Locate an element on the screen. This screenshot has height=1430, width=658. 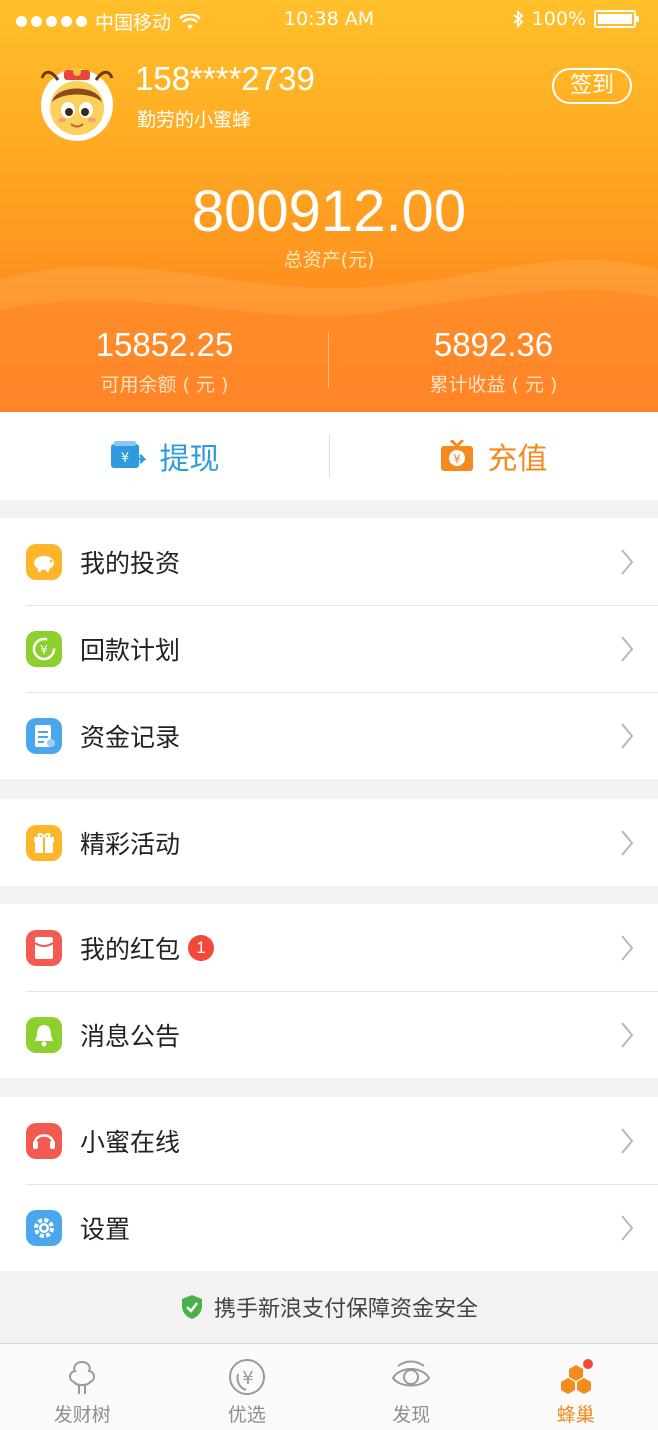
menu-item-repayment-plan: ¥ 回款计划 is located at coordinates (329, 648).